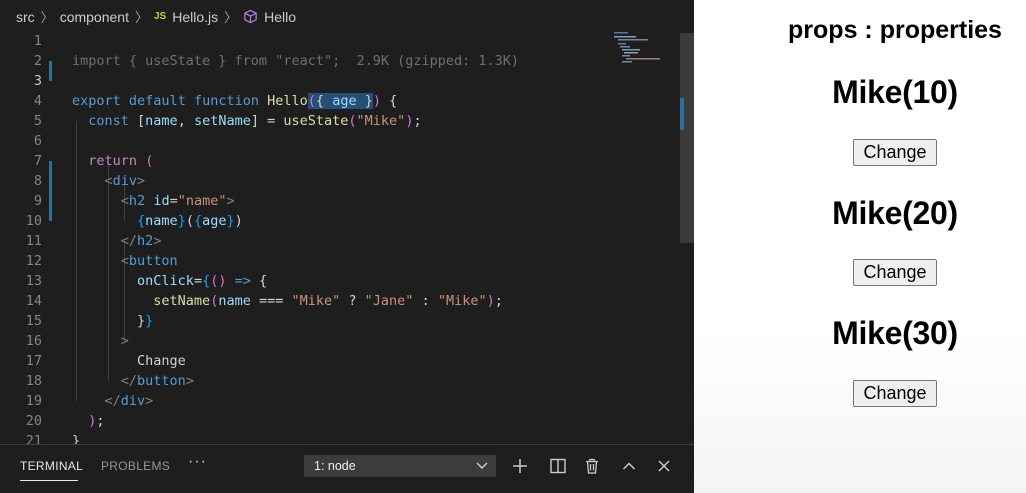  I want to click on breadcrumb-item-file: Hello.js, so click(195, 17).